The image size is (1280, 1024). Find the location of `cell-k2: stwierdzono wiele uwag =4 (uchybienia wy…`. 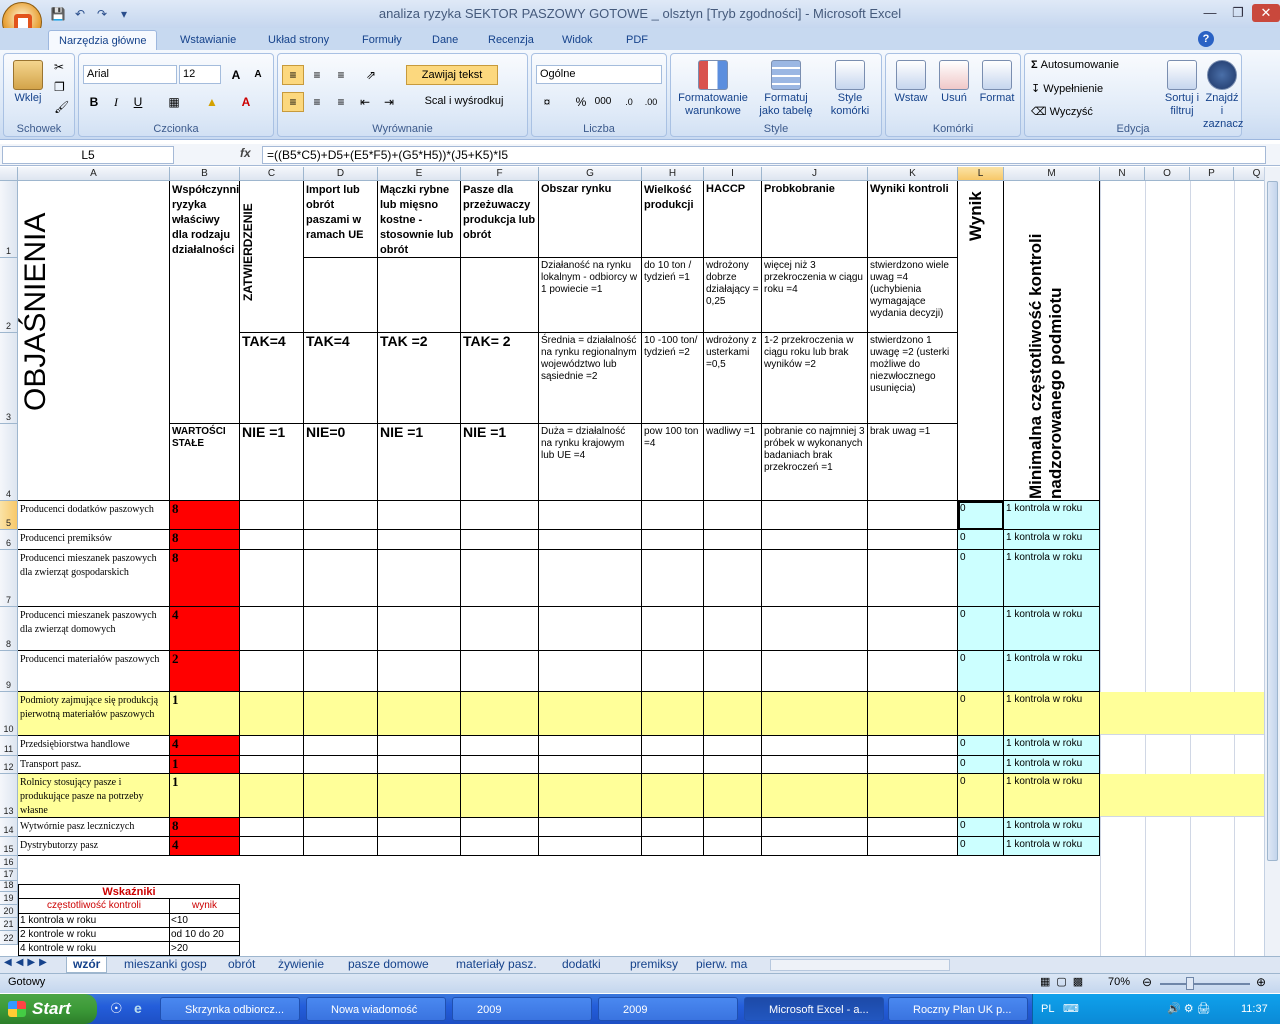

cell-k2: stwierdzono wiele uwag =4 (uchybienia wy… is located at coordinates (913, 295).